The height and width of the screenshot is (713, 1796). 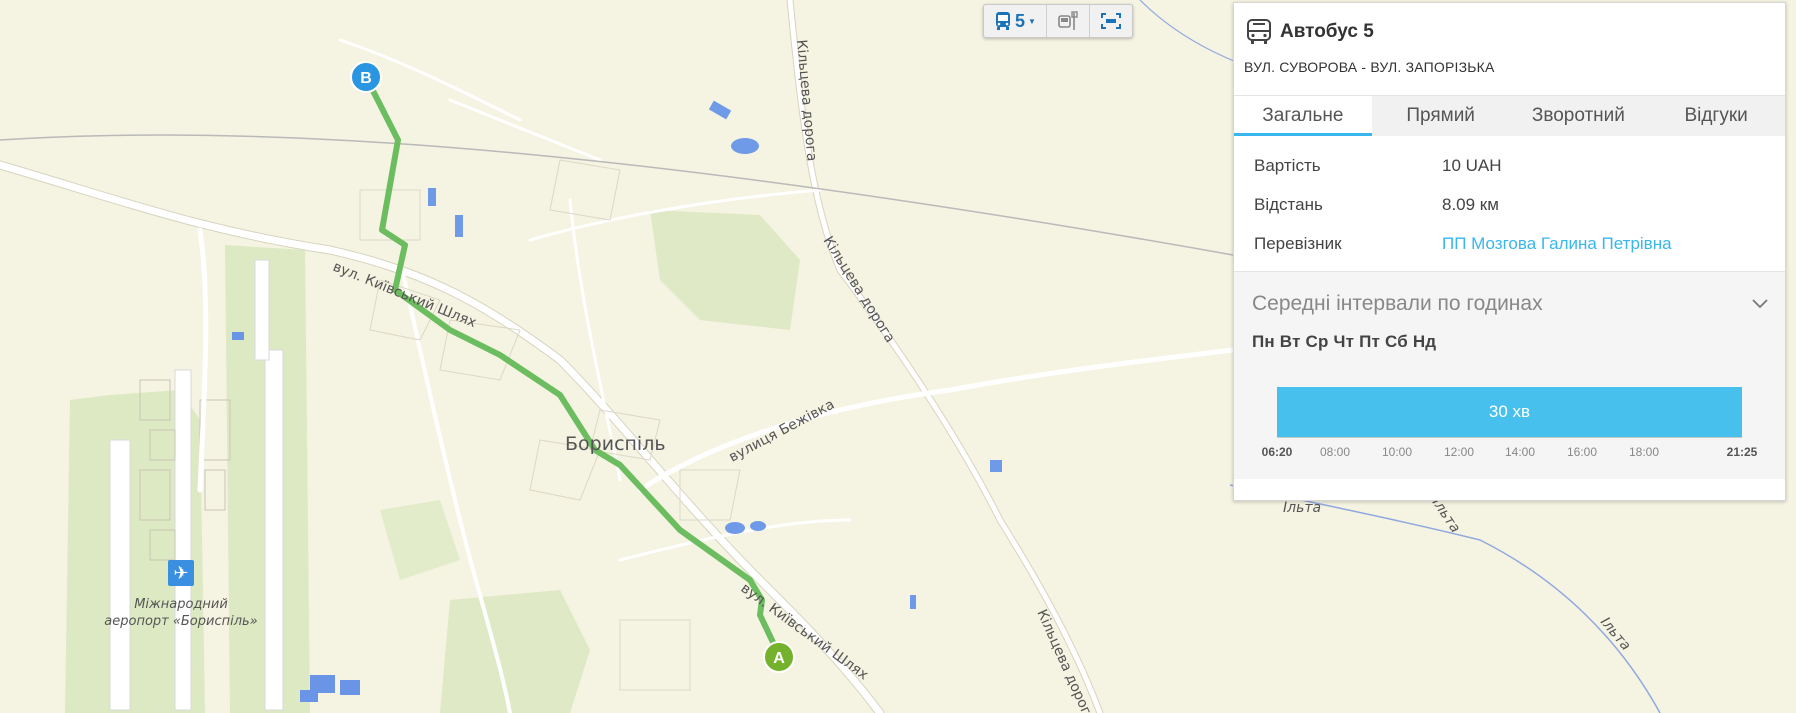 I want to click on marker-end: B, so click(x=366, y=77).